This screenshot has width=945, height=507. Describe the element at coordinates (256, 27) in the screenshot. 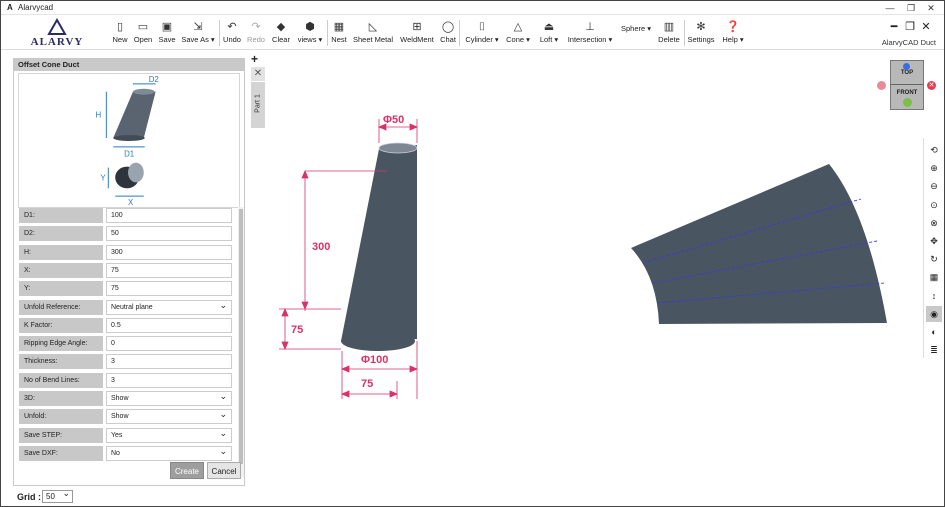

I see `redo-icon: ↷` at that location.